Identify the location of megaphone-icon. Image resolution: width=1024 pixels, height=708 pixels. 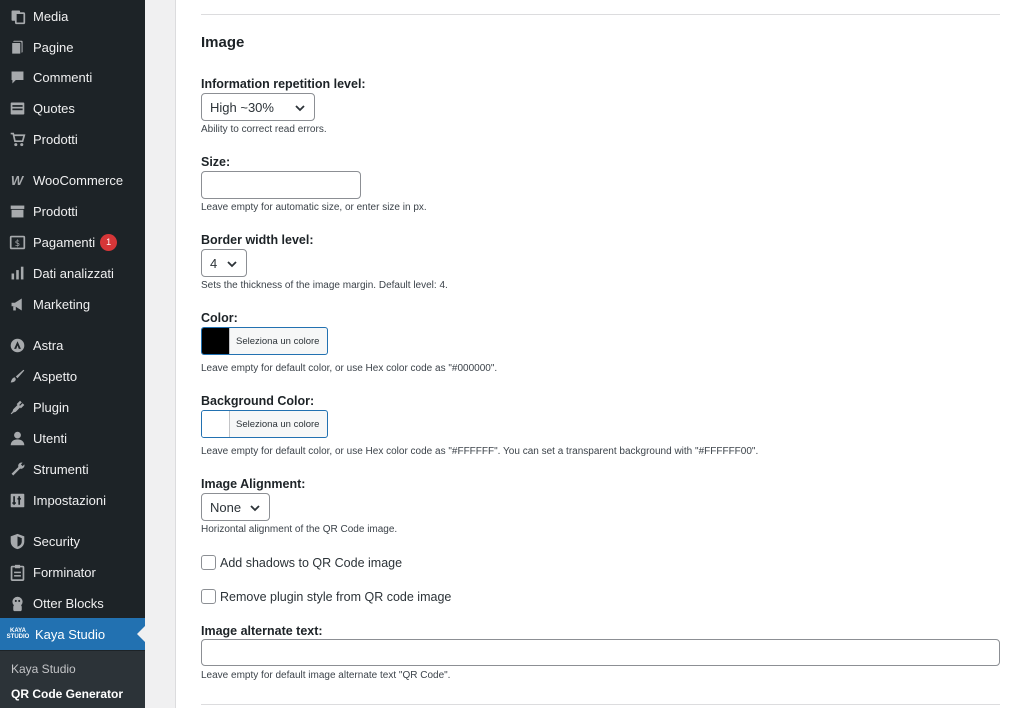
(17, 305).